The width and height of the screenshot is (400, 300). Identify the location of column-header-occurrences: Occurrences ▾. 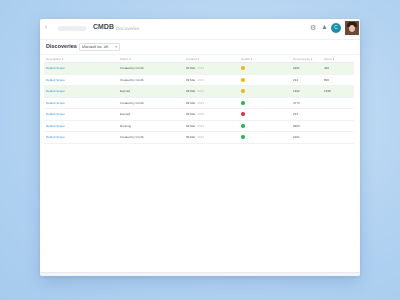
(306, 59).